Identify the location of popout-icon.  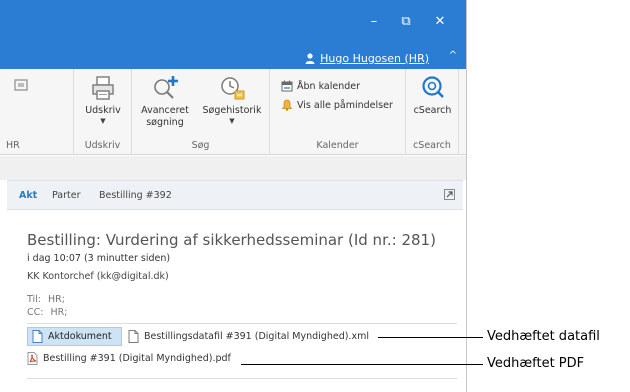
(449, 194).